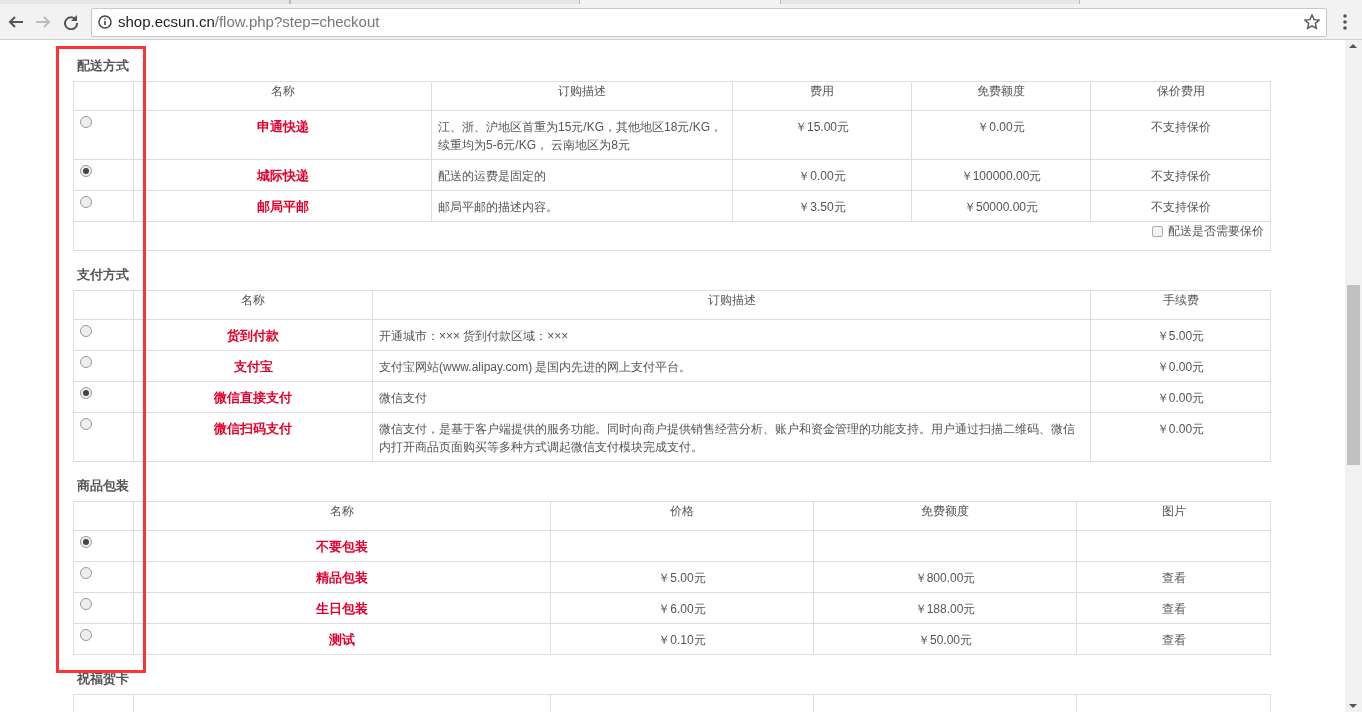 This screenshot has height=712, width=1362. What do you see at coordinates (945, 609) in the screenshot?
I see `table-cell: ￥188.00元` at bounding box center [945, 609].